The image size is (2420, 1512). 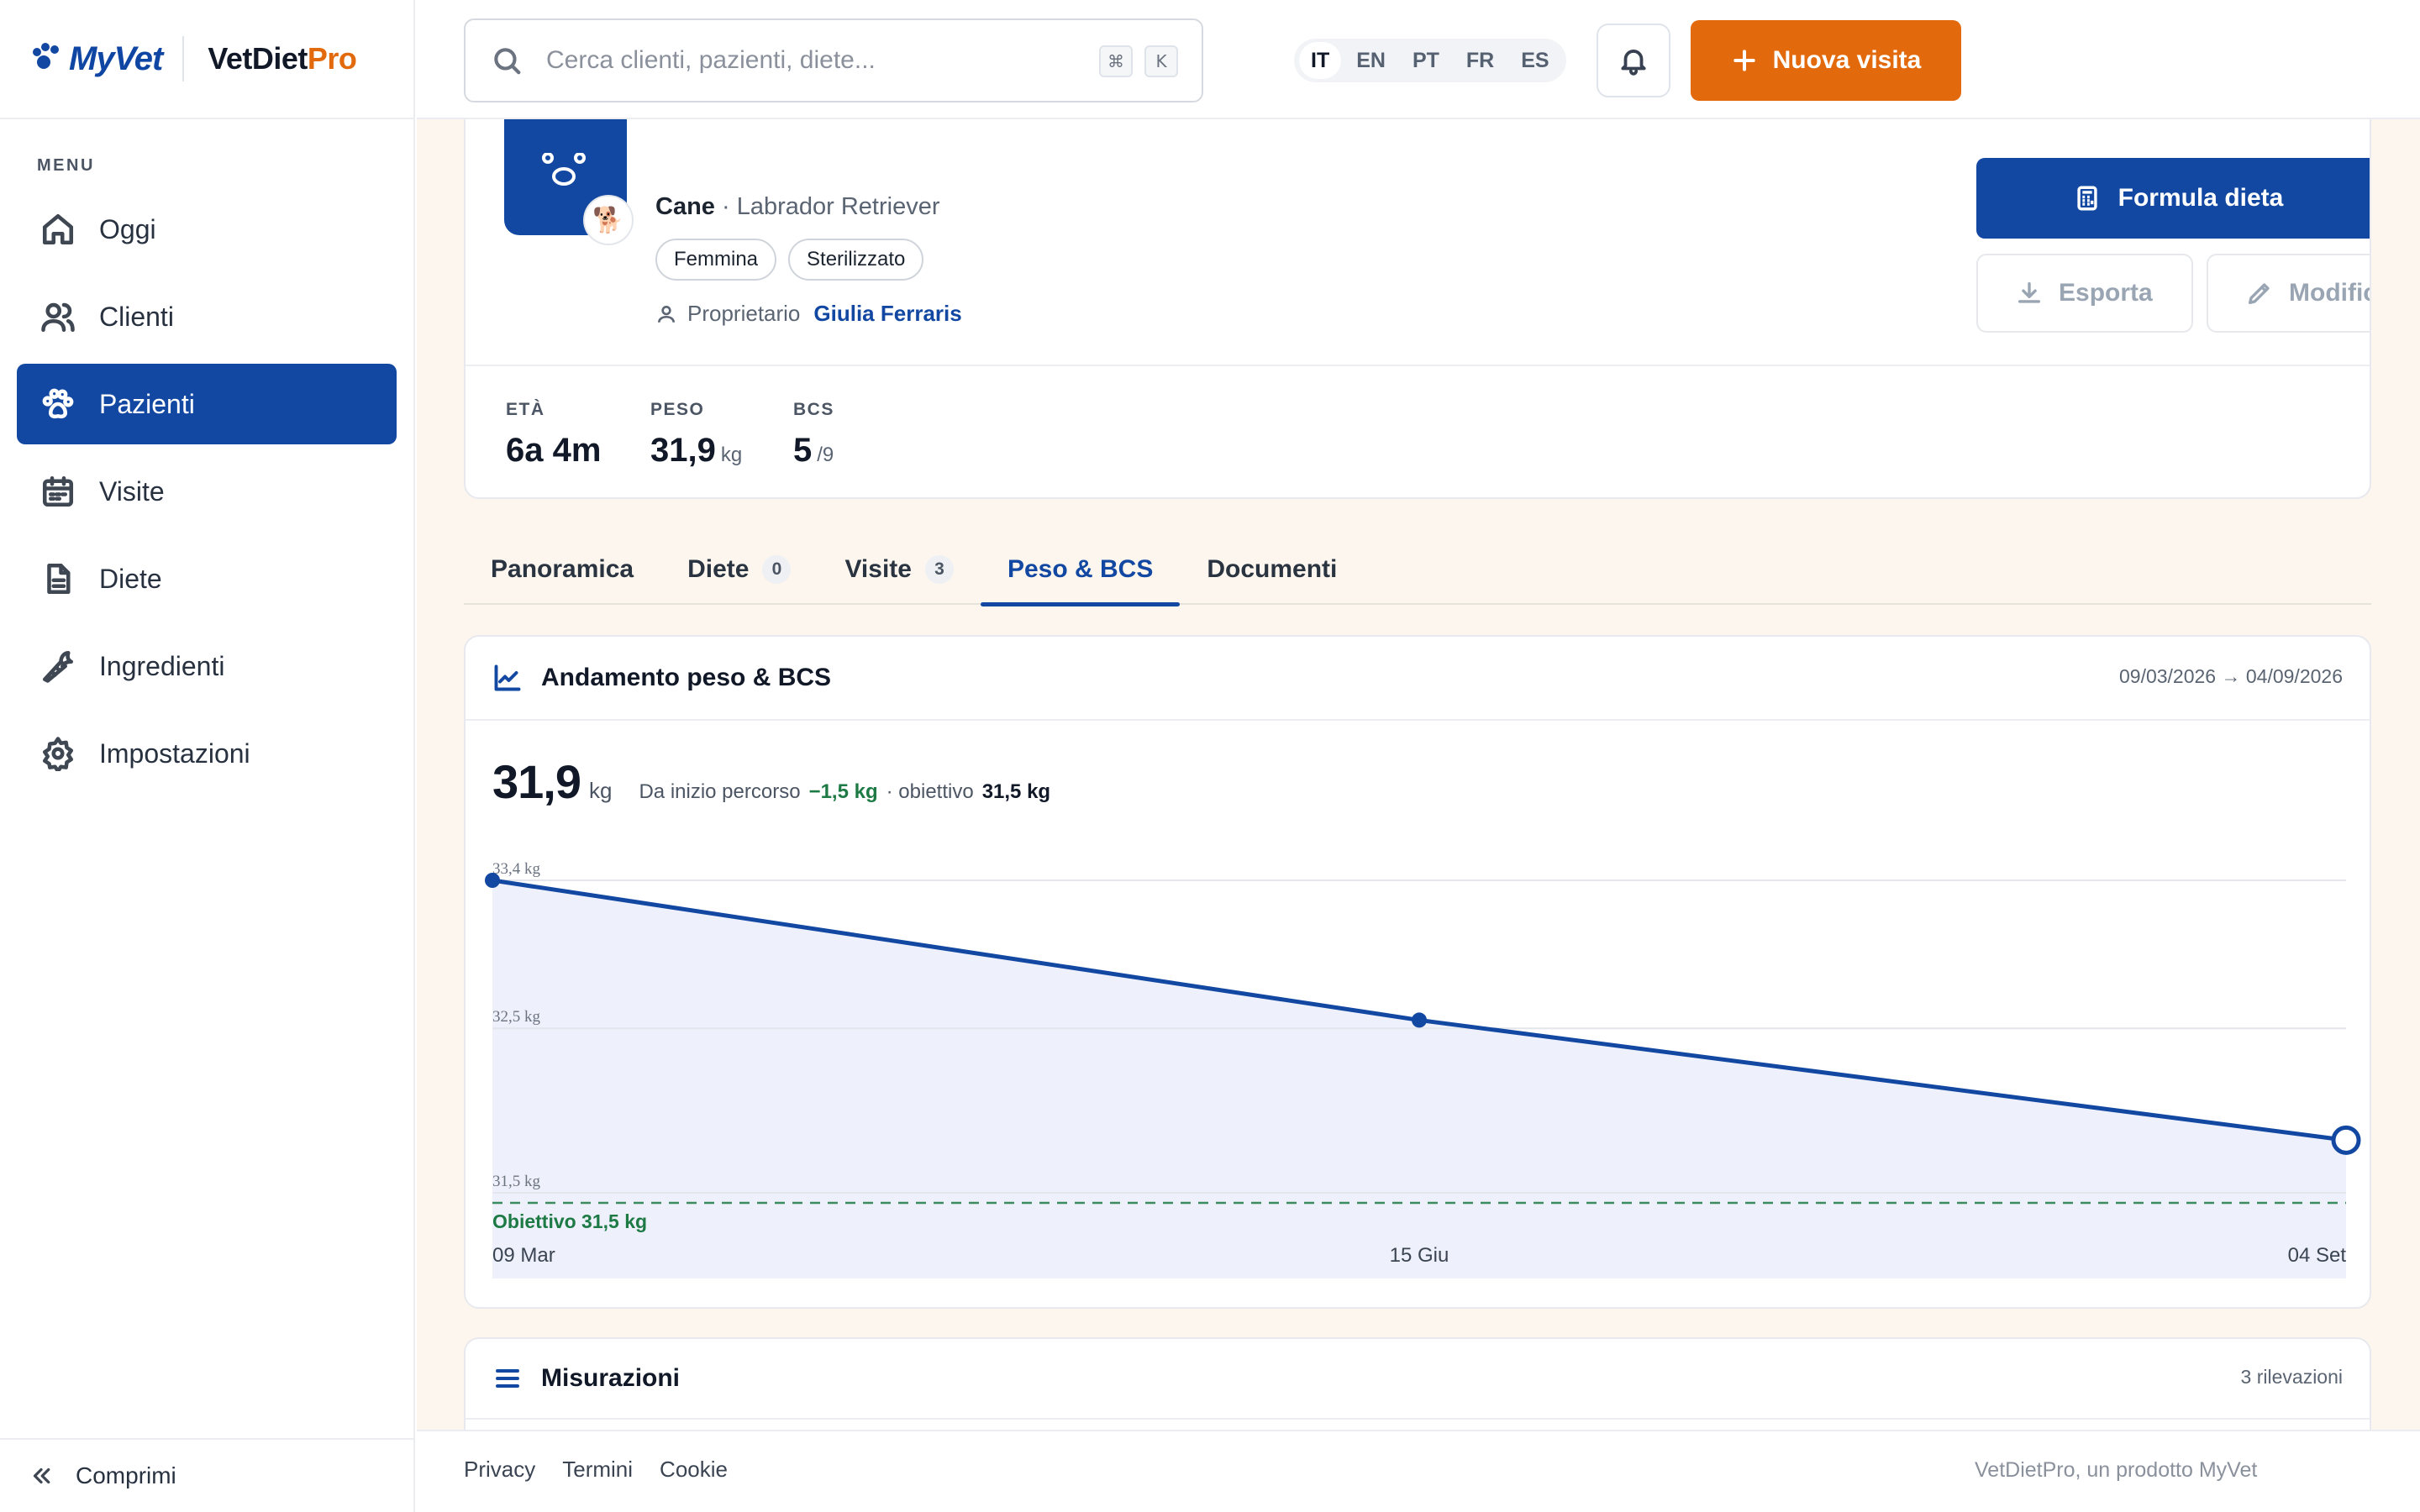 I want to click on paw-logo-icon, so click(x=46, y=56).